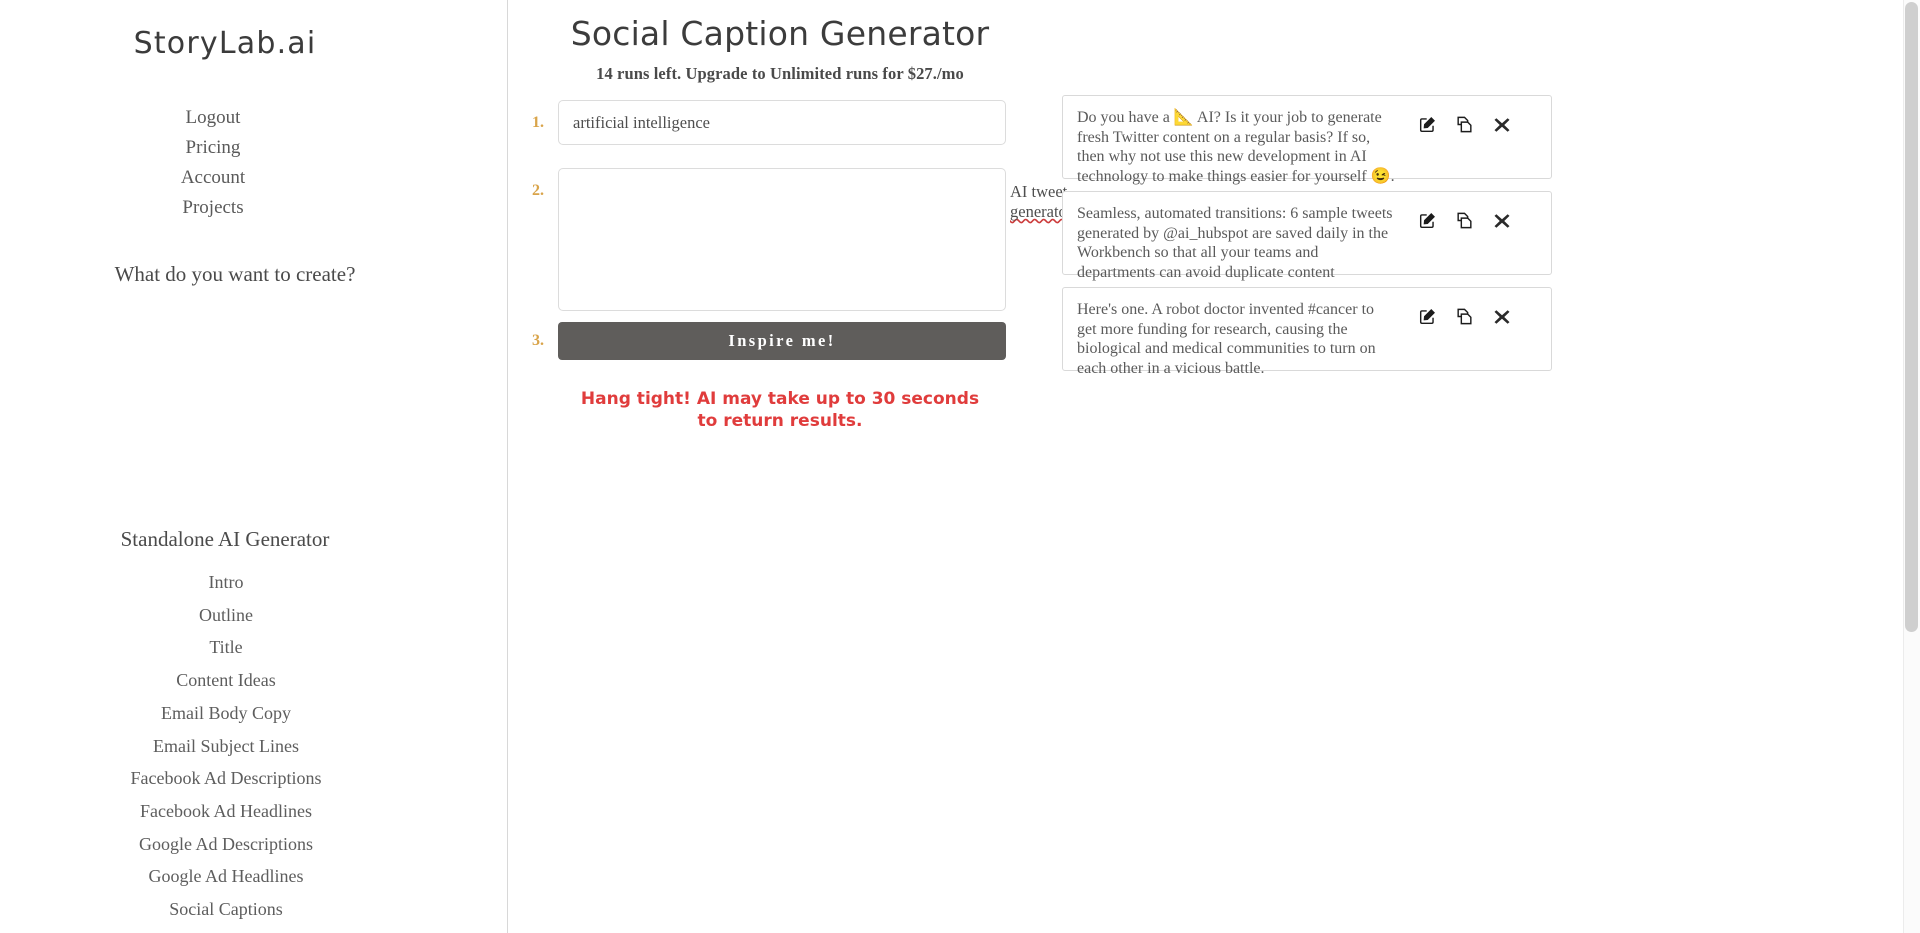  I want to click on generator-item-title: Title, so click(226, 647).